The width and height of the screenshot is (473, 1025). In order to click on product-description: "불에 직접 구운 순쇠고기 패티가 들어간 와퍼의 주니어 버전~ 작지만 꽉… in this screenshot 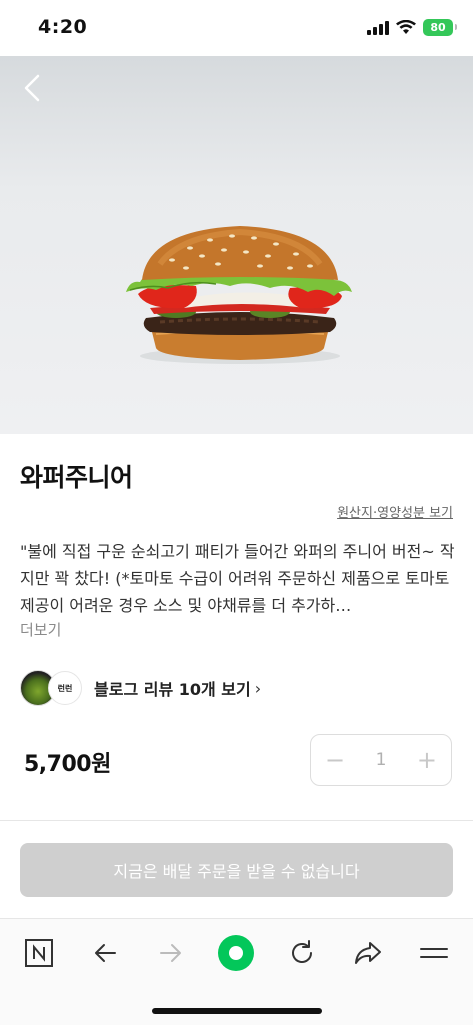, I will do `click(237, 578)`.